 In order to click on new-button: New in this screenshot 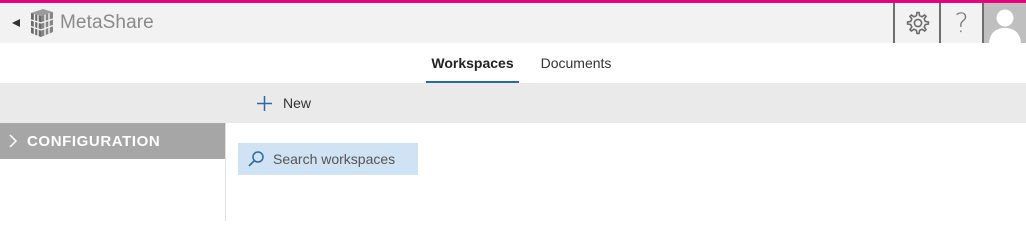, I will do `click(283, 103)`.